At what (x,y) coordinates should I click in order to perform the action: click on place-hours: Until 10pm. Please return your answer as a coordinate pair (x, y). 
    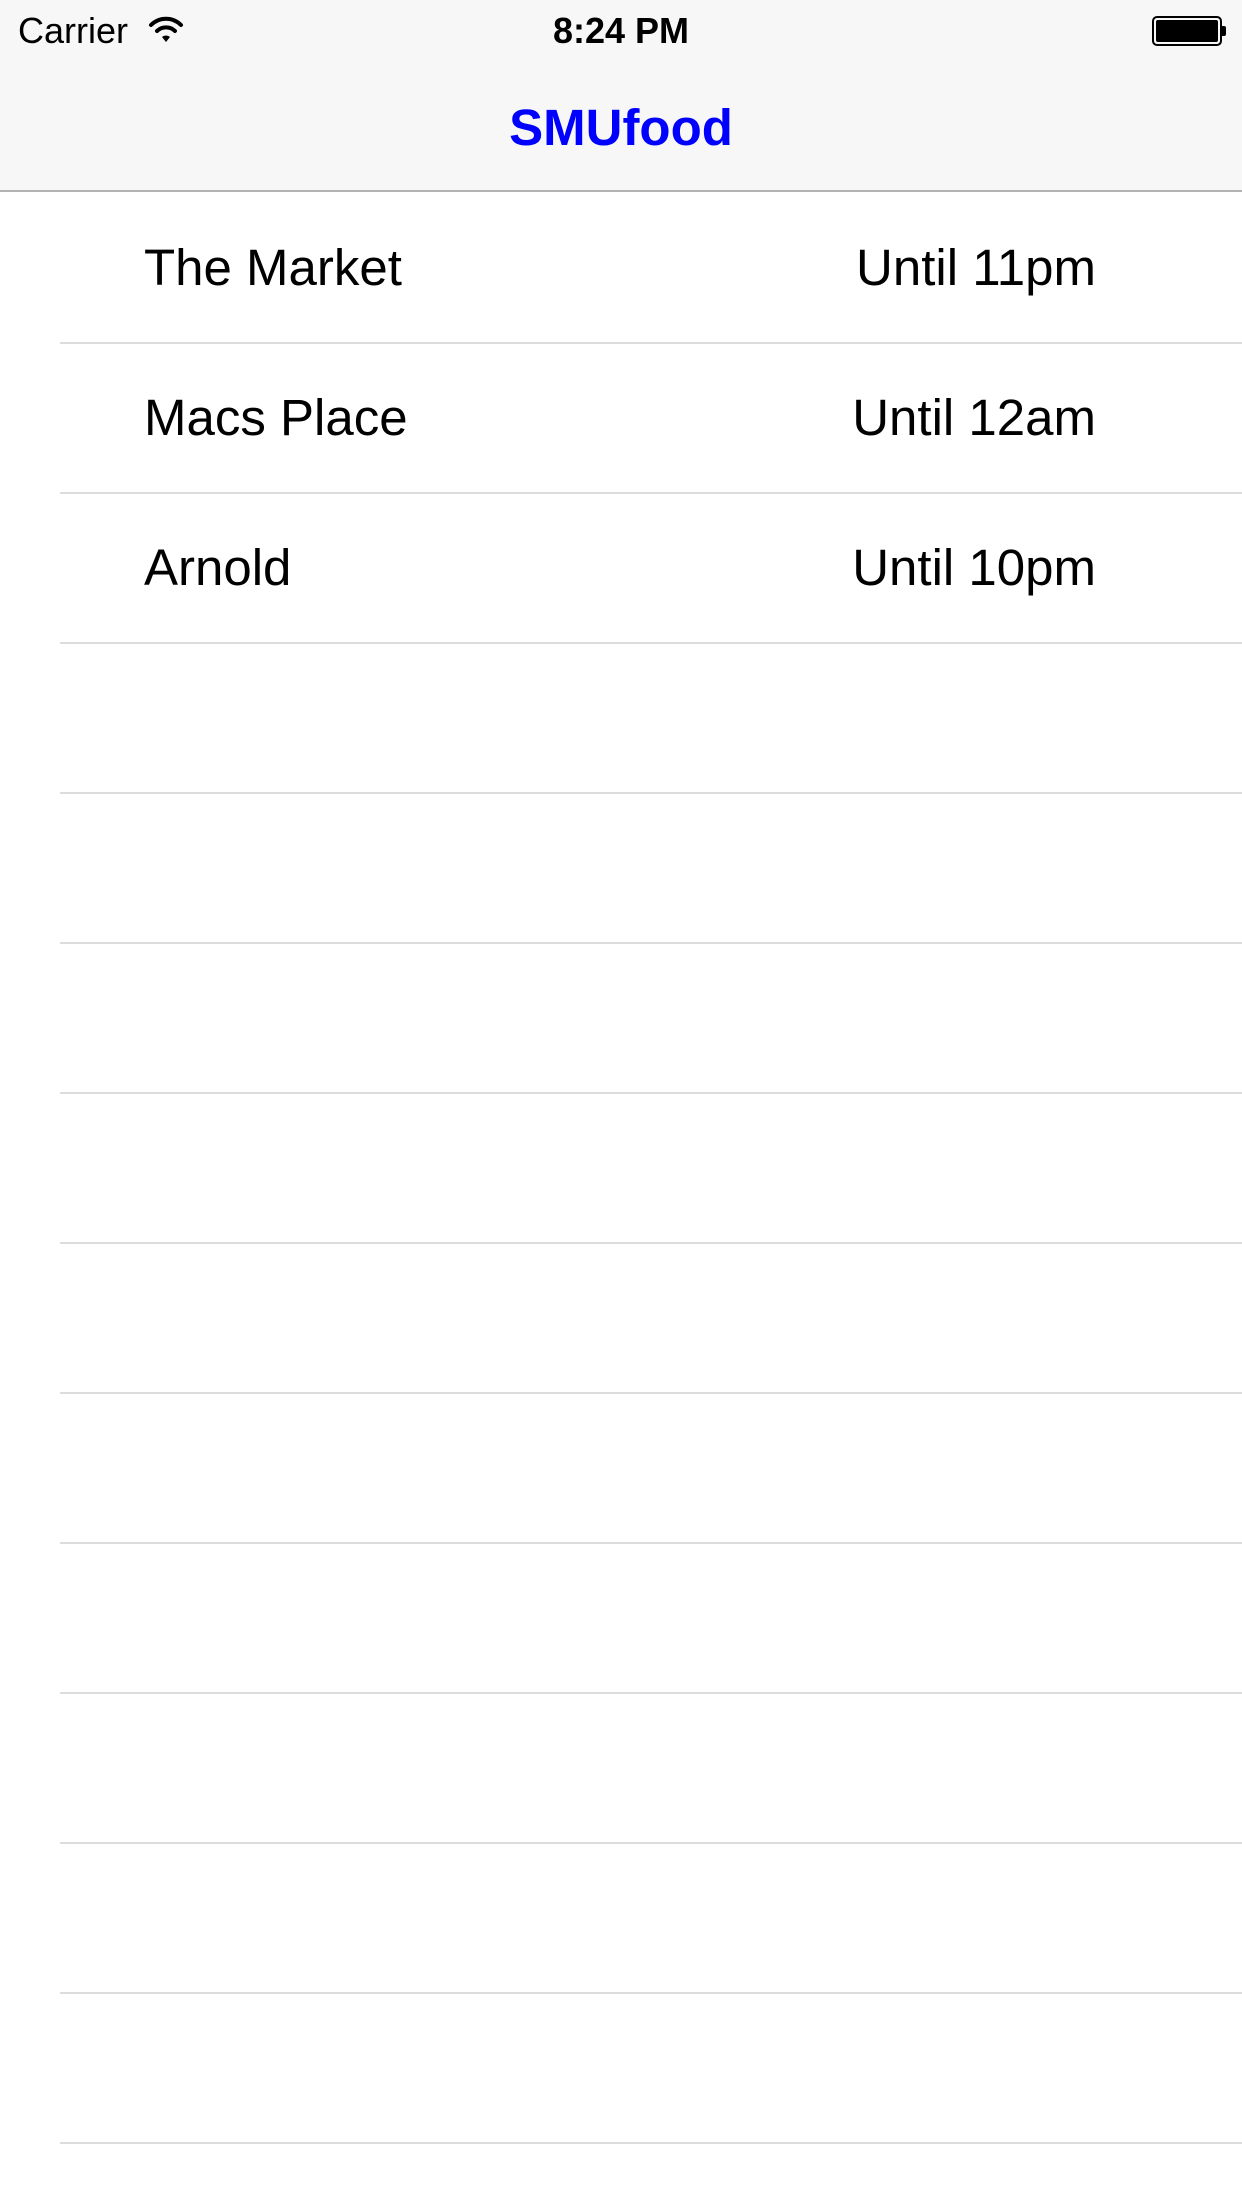
    Looking at the image, I should click on (974, 567).